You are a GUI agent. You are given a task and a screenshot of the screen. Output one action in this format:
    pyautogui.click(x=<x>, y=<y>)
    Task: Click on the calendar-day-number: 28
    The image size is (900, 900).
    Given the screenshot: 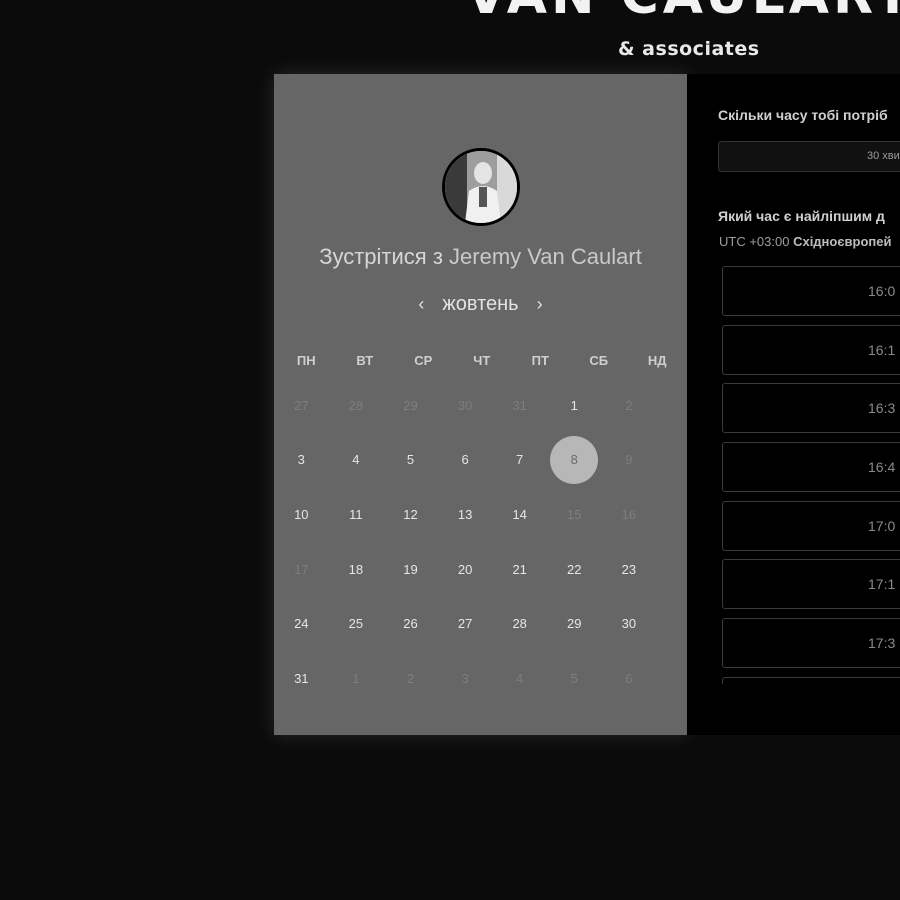 What is the action you would take?
    pyautogui.click(x=356, y=405)
    